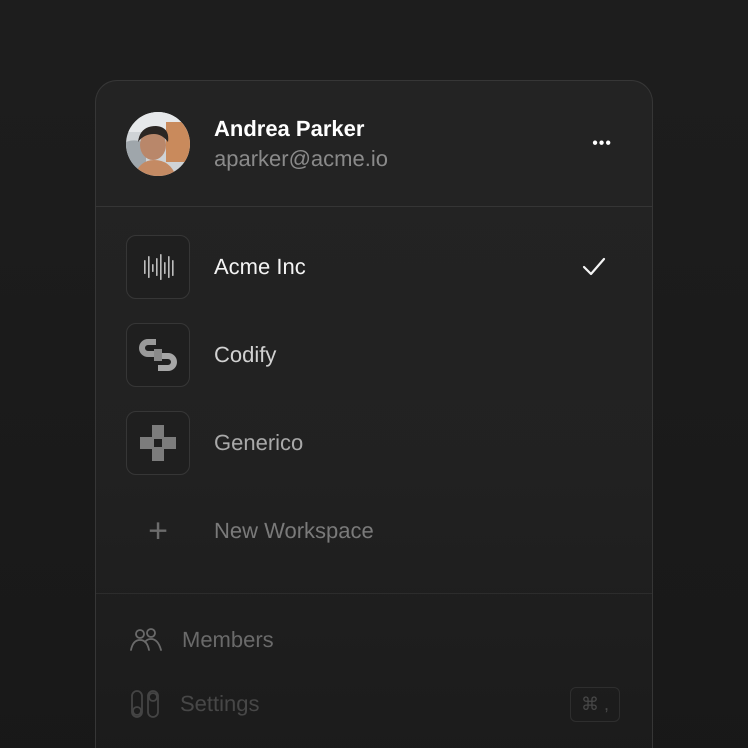  What do you see at coordinates (602, 144) in the screenshot?
I see `more-button: •••` at bounding box center [602, 144].